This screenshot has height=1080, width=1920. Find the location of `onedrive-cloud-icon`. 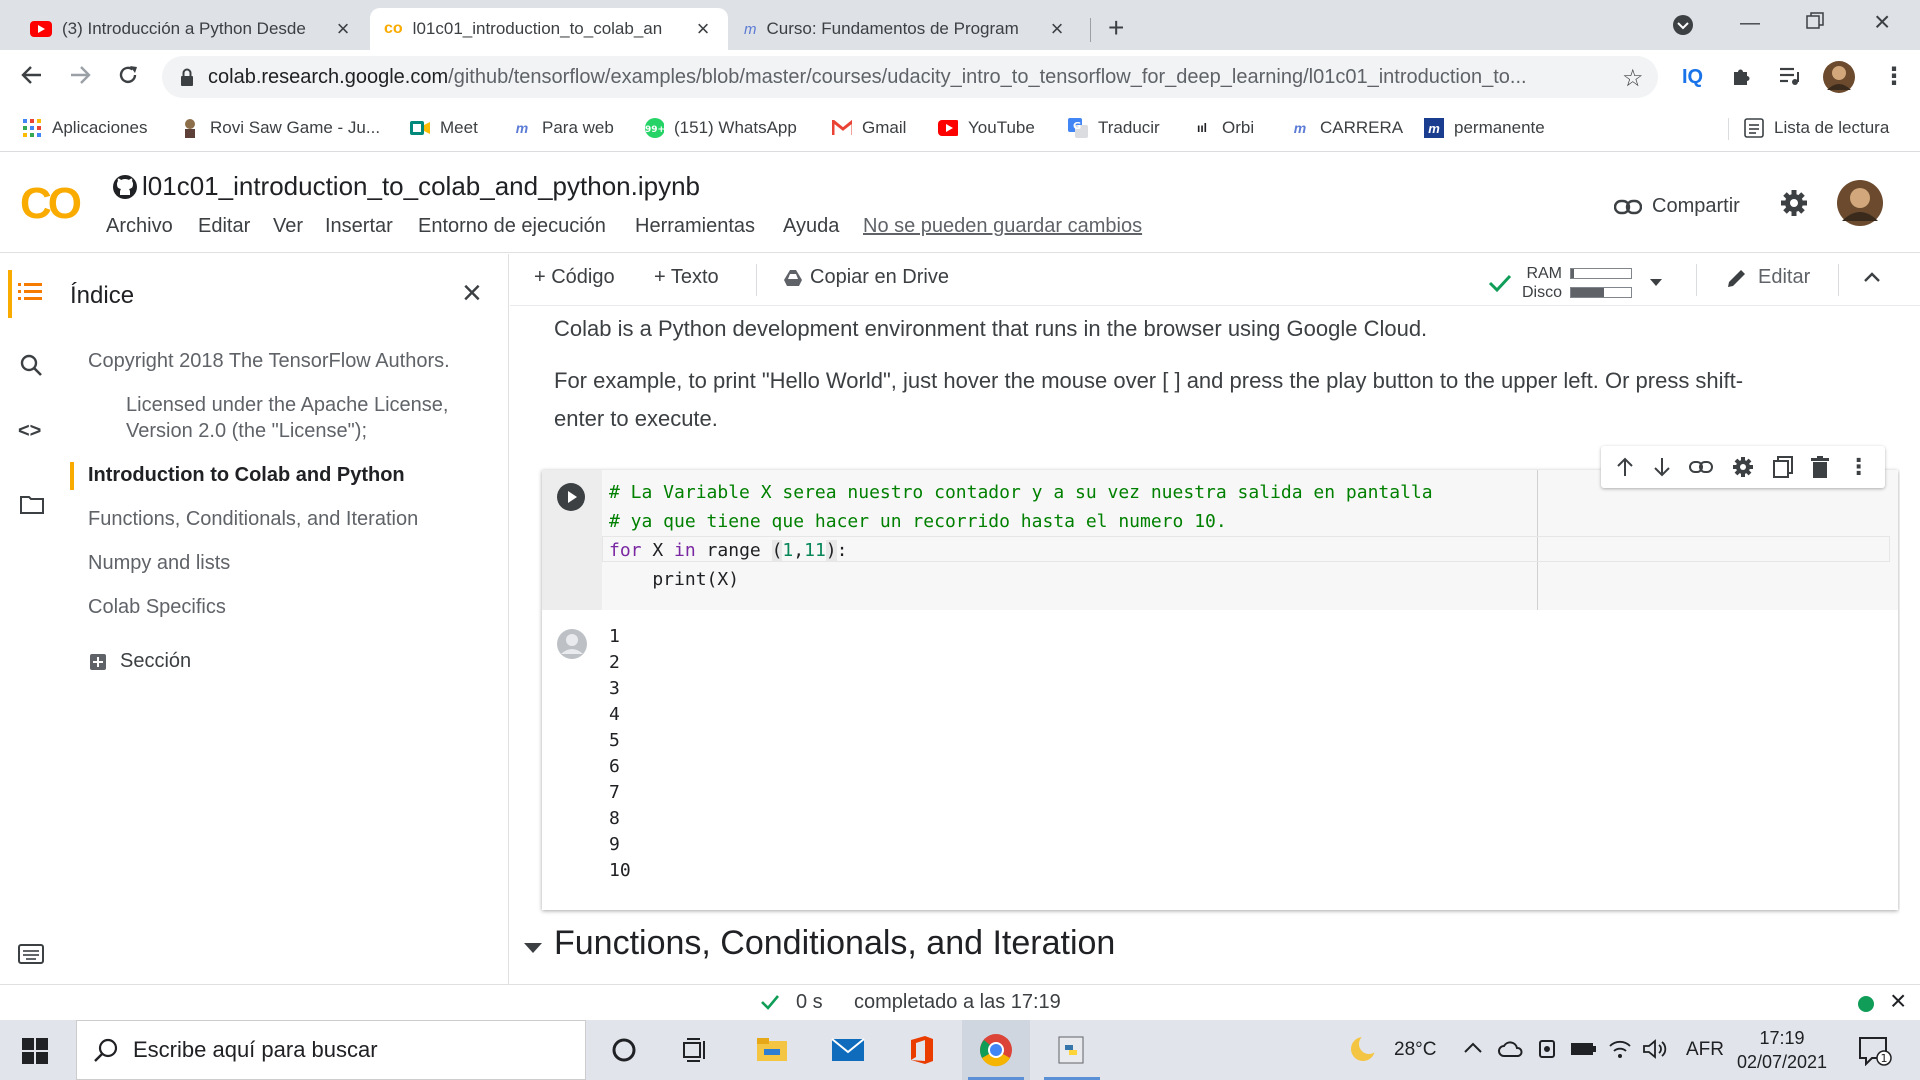

onedrive-cloud-icon is located at coordinates (1511, 1049).